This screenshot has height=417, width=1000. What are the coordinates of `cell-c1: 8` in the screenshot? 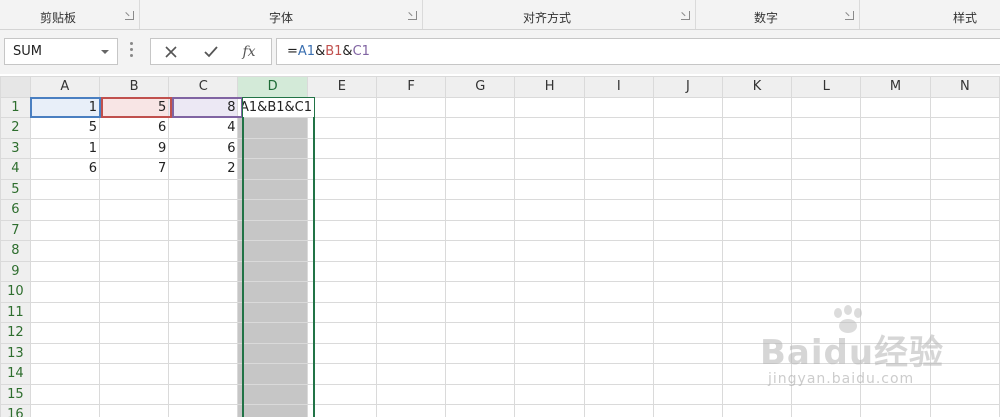 It's located at (203, 107).